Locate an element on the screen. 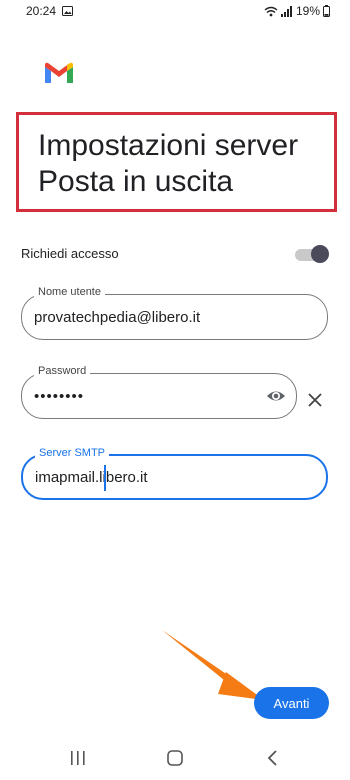 The width and height of the screenshot is (350, 780). back-icon is located at coordinates (272, 758).